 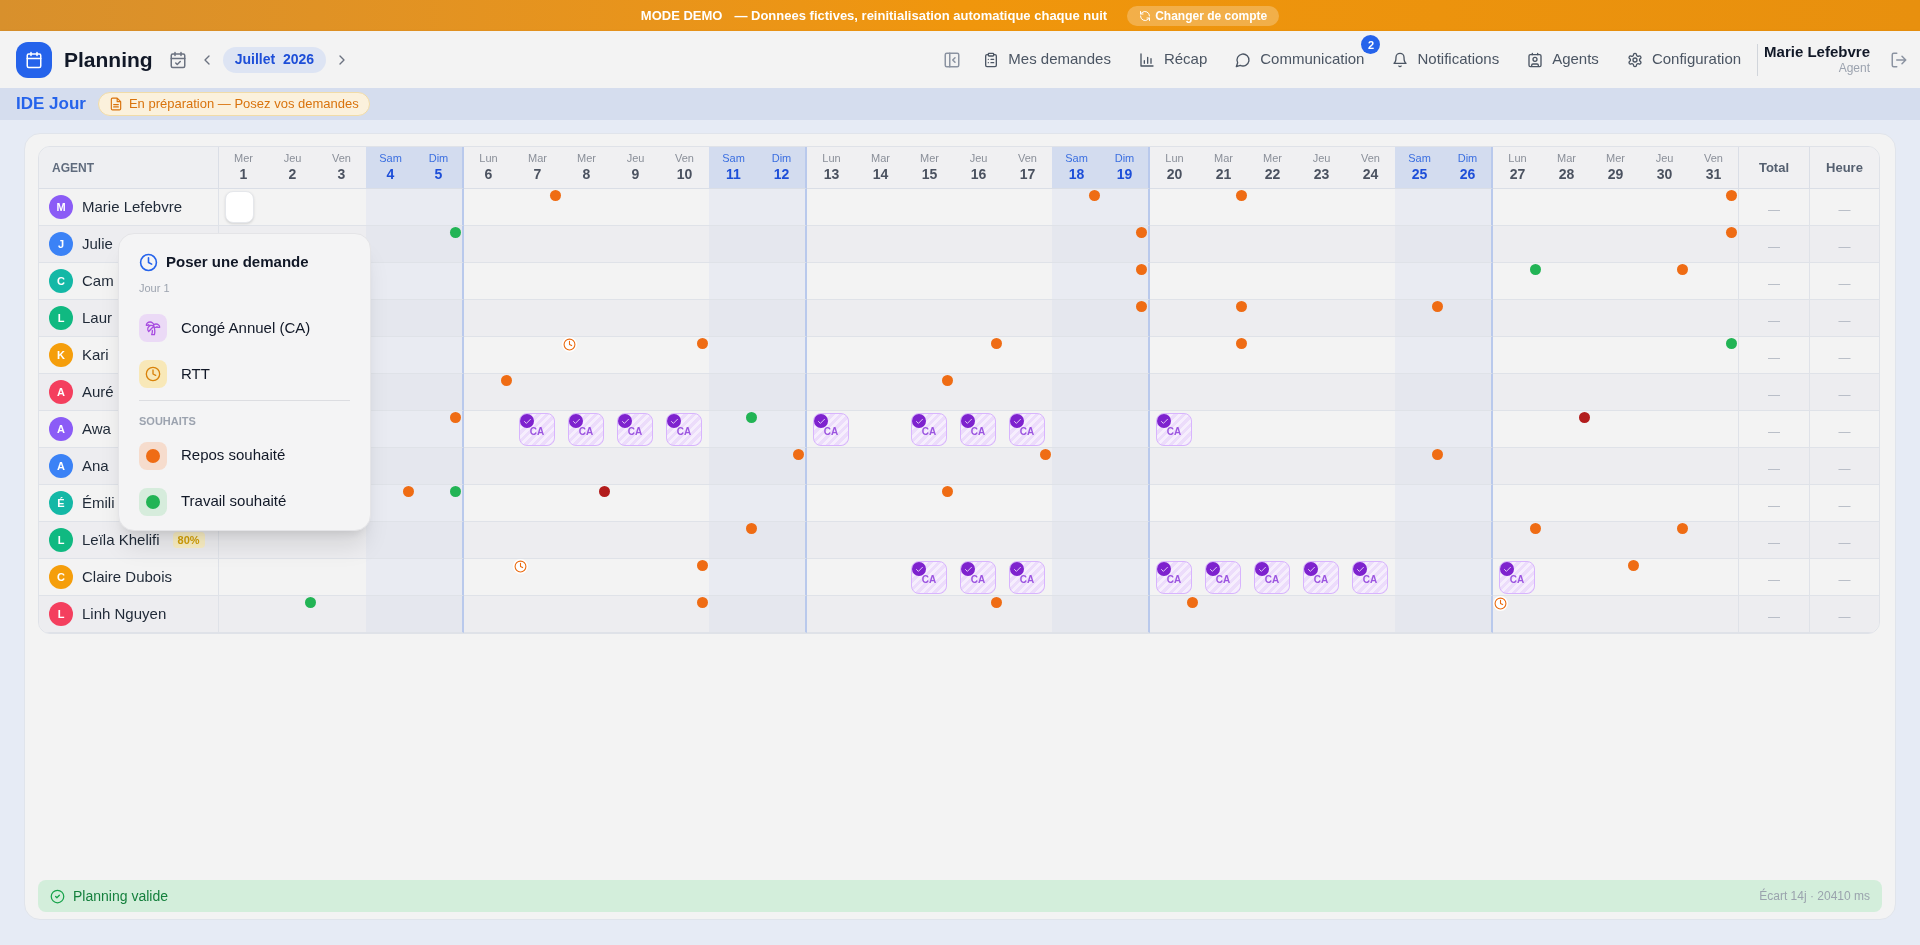 I want to click on nav-link: Agents, so click(x=1563, y=59).